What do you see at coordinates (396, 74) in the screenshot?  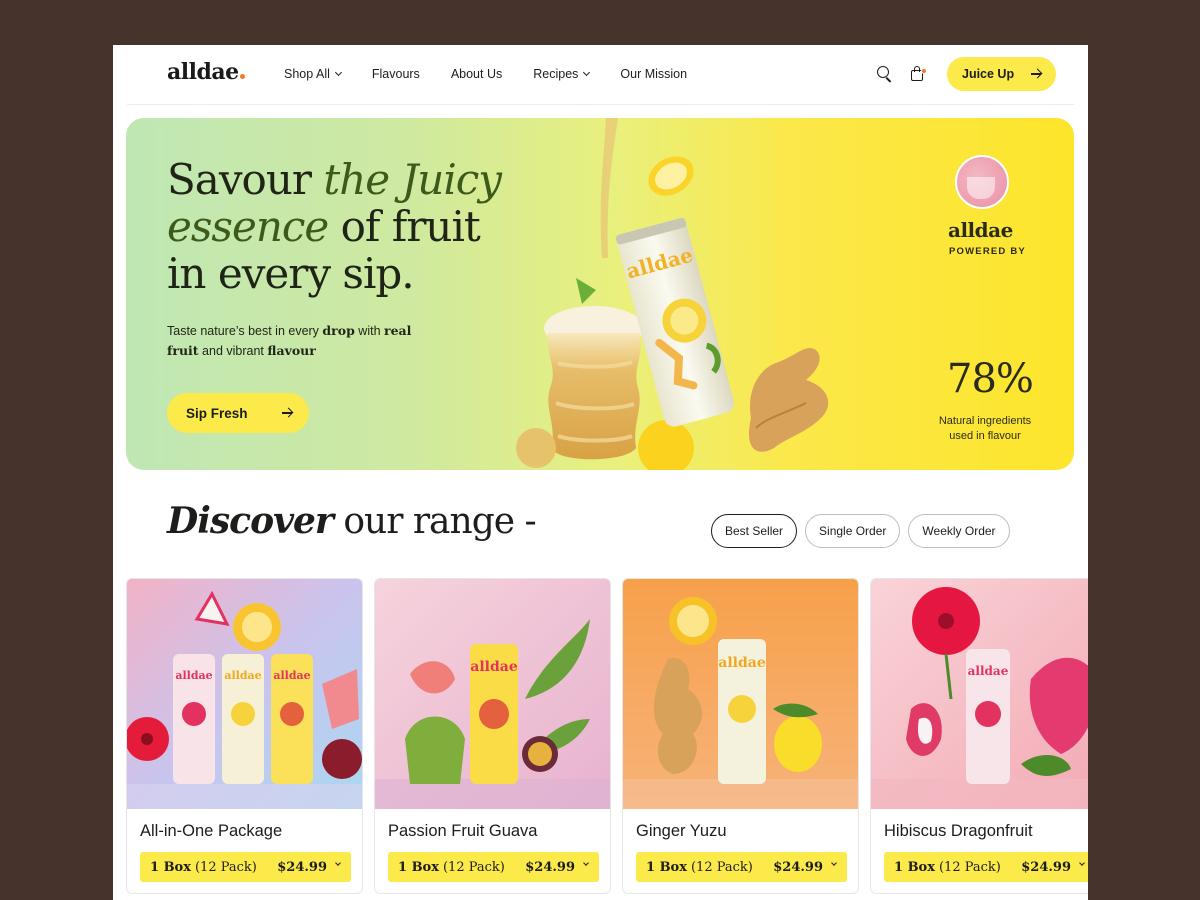 I see `nav-flavours: Flavours` at bounding box center [396, 74].